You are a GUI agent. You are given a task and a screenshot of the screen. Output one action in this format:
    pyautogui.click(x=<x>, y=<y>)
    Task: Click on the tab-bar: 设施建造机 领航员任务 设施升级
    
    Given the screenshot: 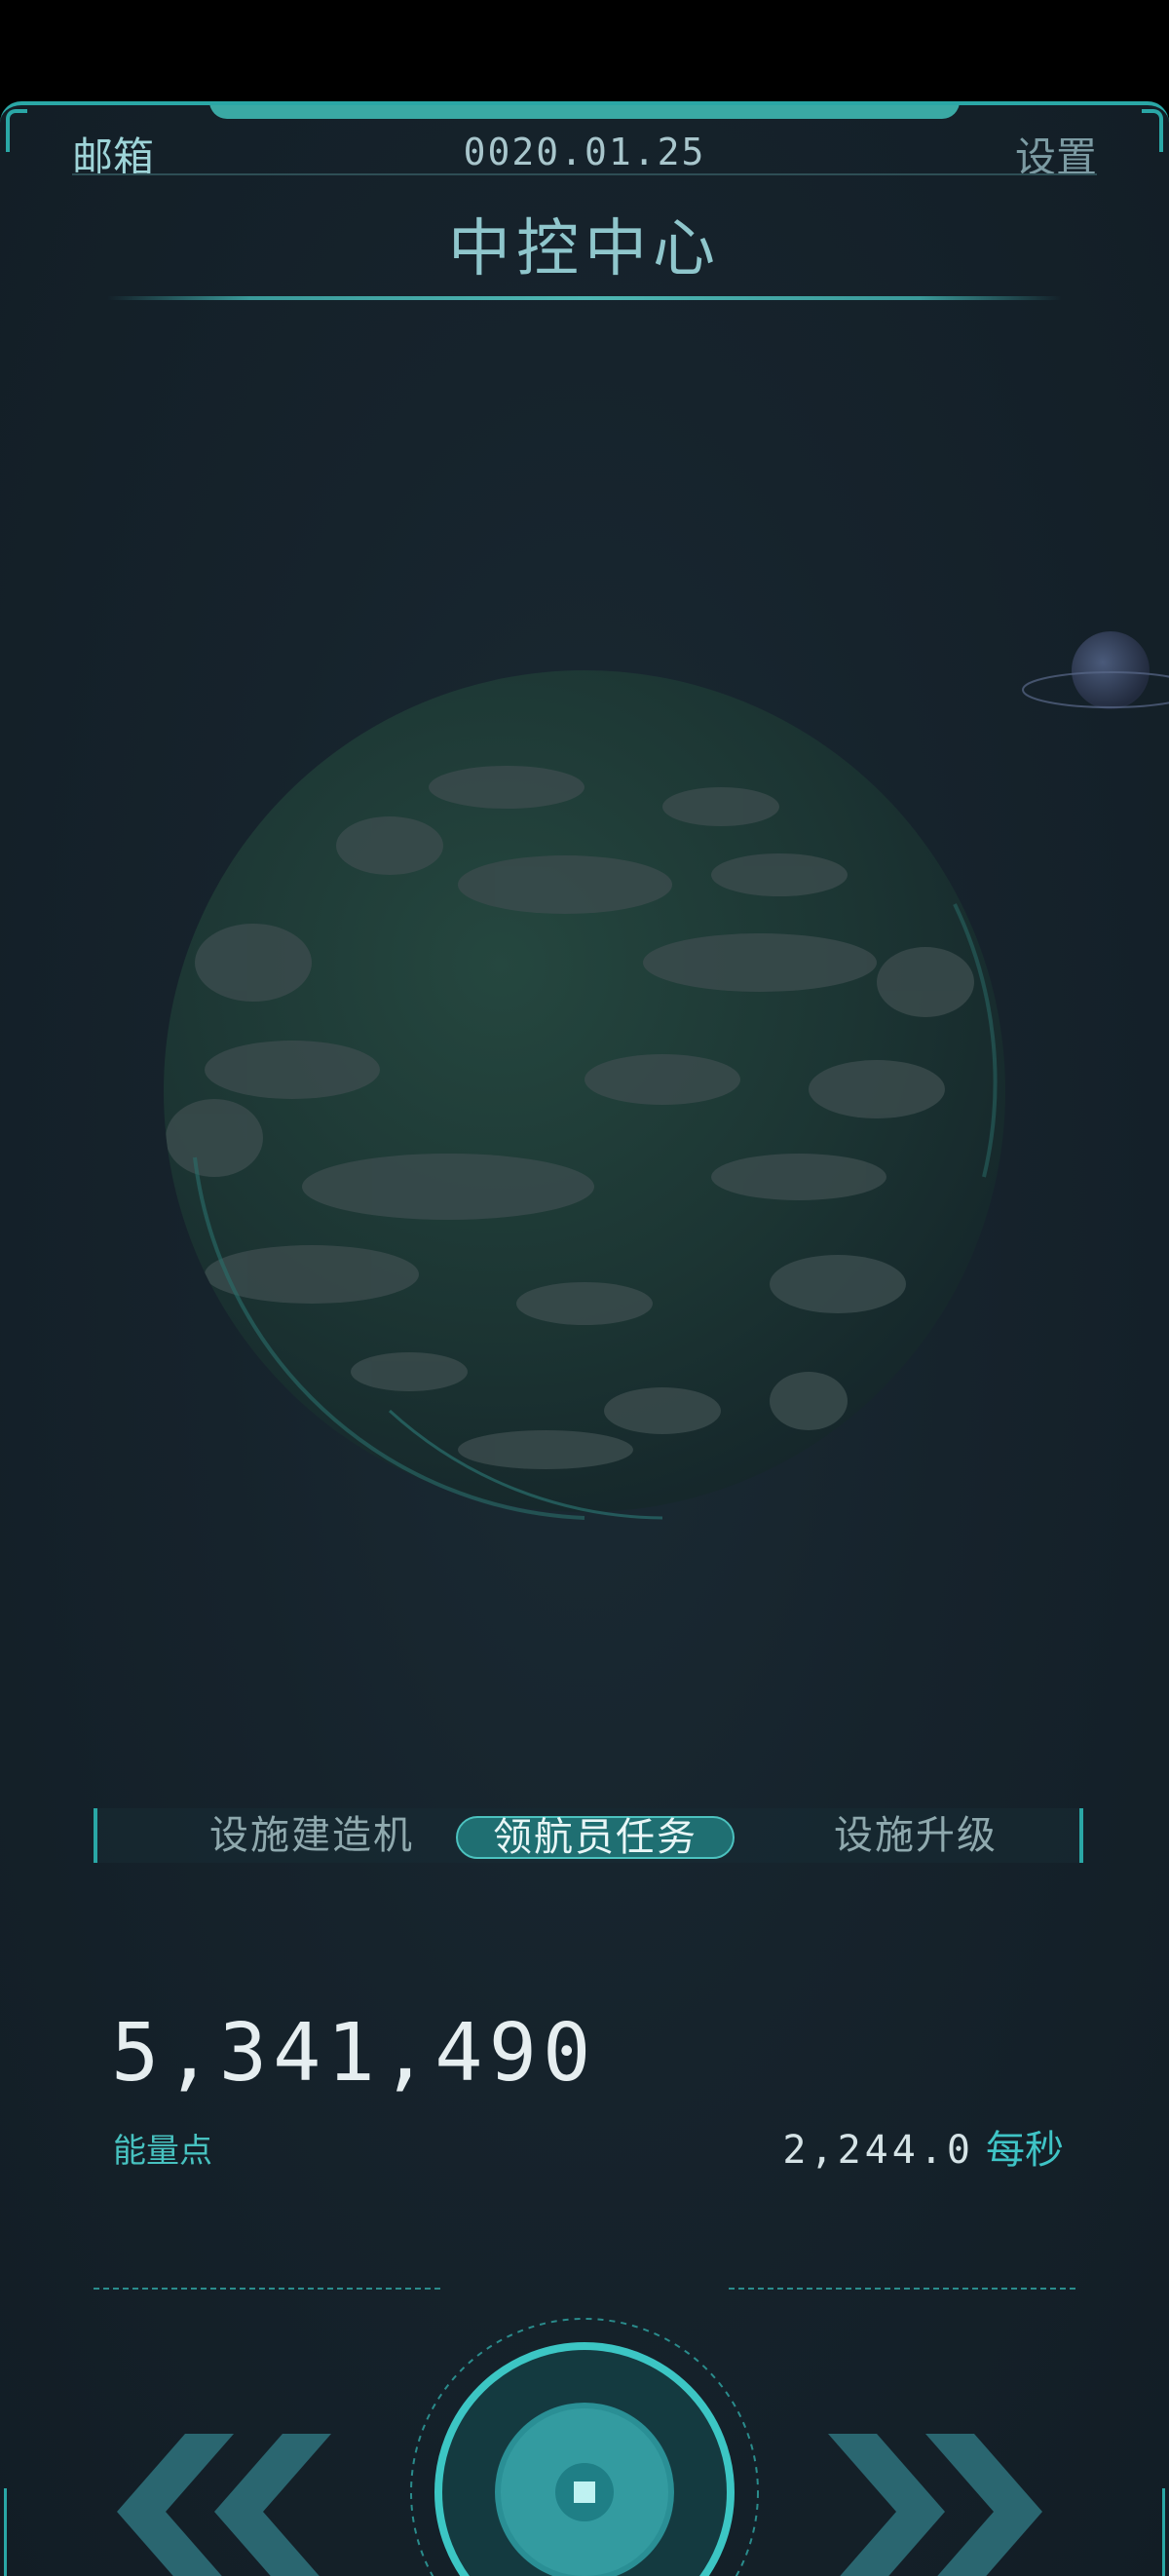 What is the action you would take?
    pyautogui.click(x=588, y=1835)
    